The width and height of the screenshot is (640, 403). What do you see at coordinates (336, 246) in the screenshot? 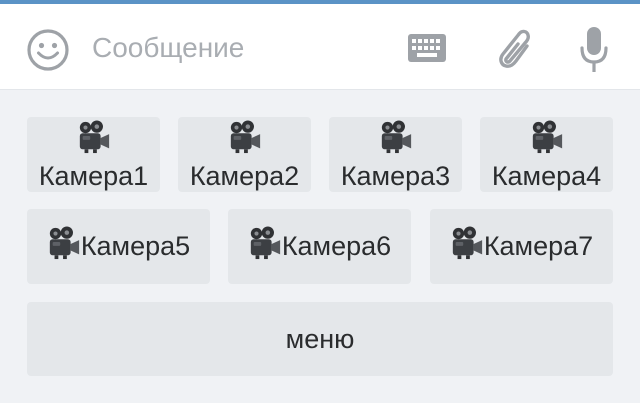
I see `button-label: Камера6` at bounding box center [336, 246].